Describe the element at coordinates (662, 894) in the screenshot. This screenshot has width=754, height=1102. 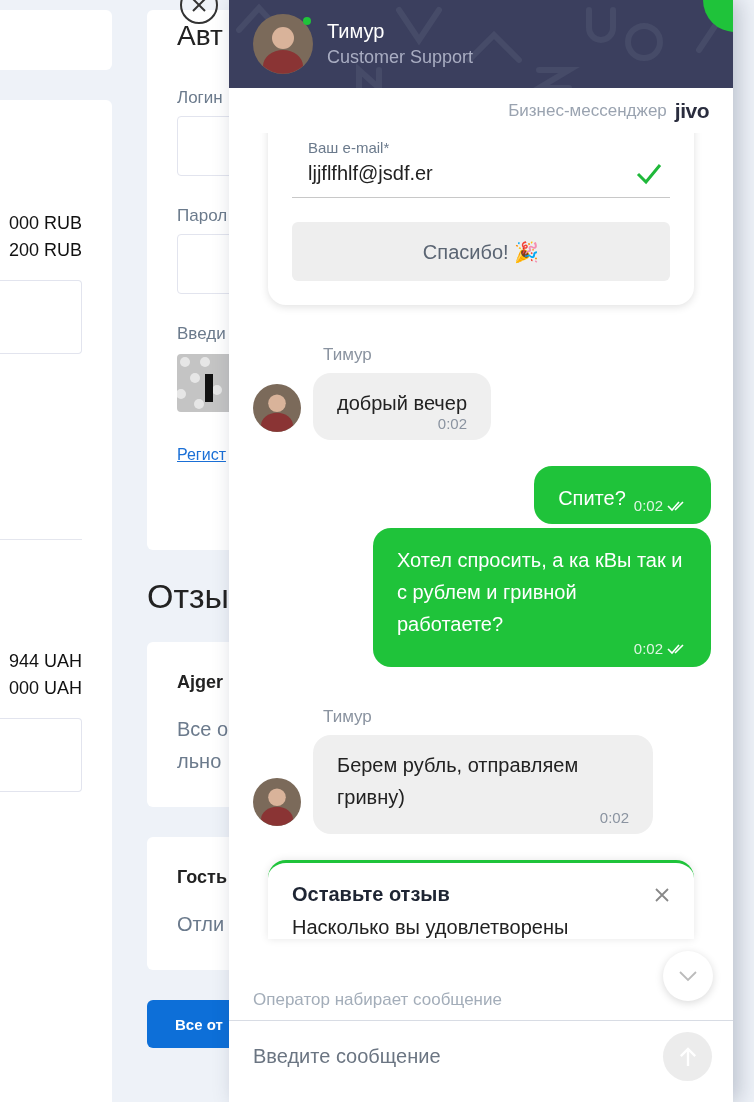
I see `close-icon` at that location.